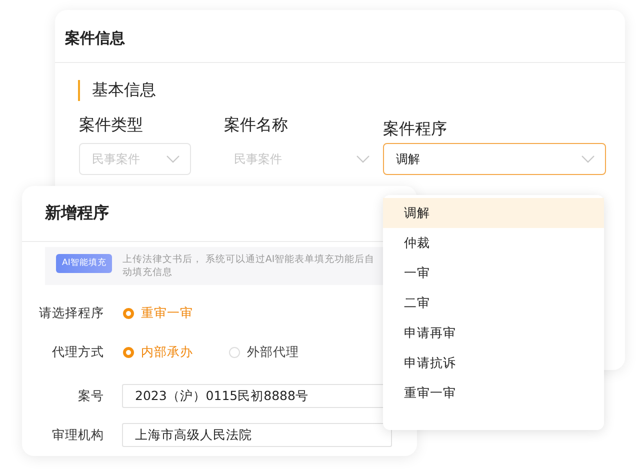  Describe the element at coordinates (95, 38) in the screenshot. I see `card-title: 案件信息` at that location.